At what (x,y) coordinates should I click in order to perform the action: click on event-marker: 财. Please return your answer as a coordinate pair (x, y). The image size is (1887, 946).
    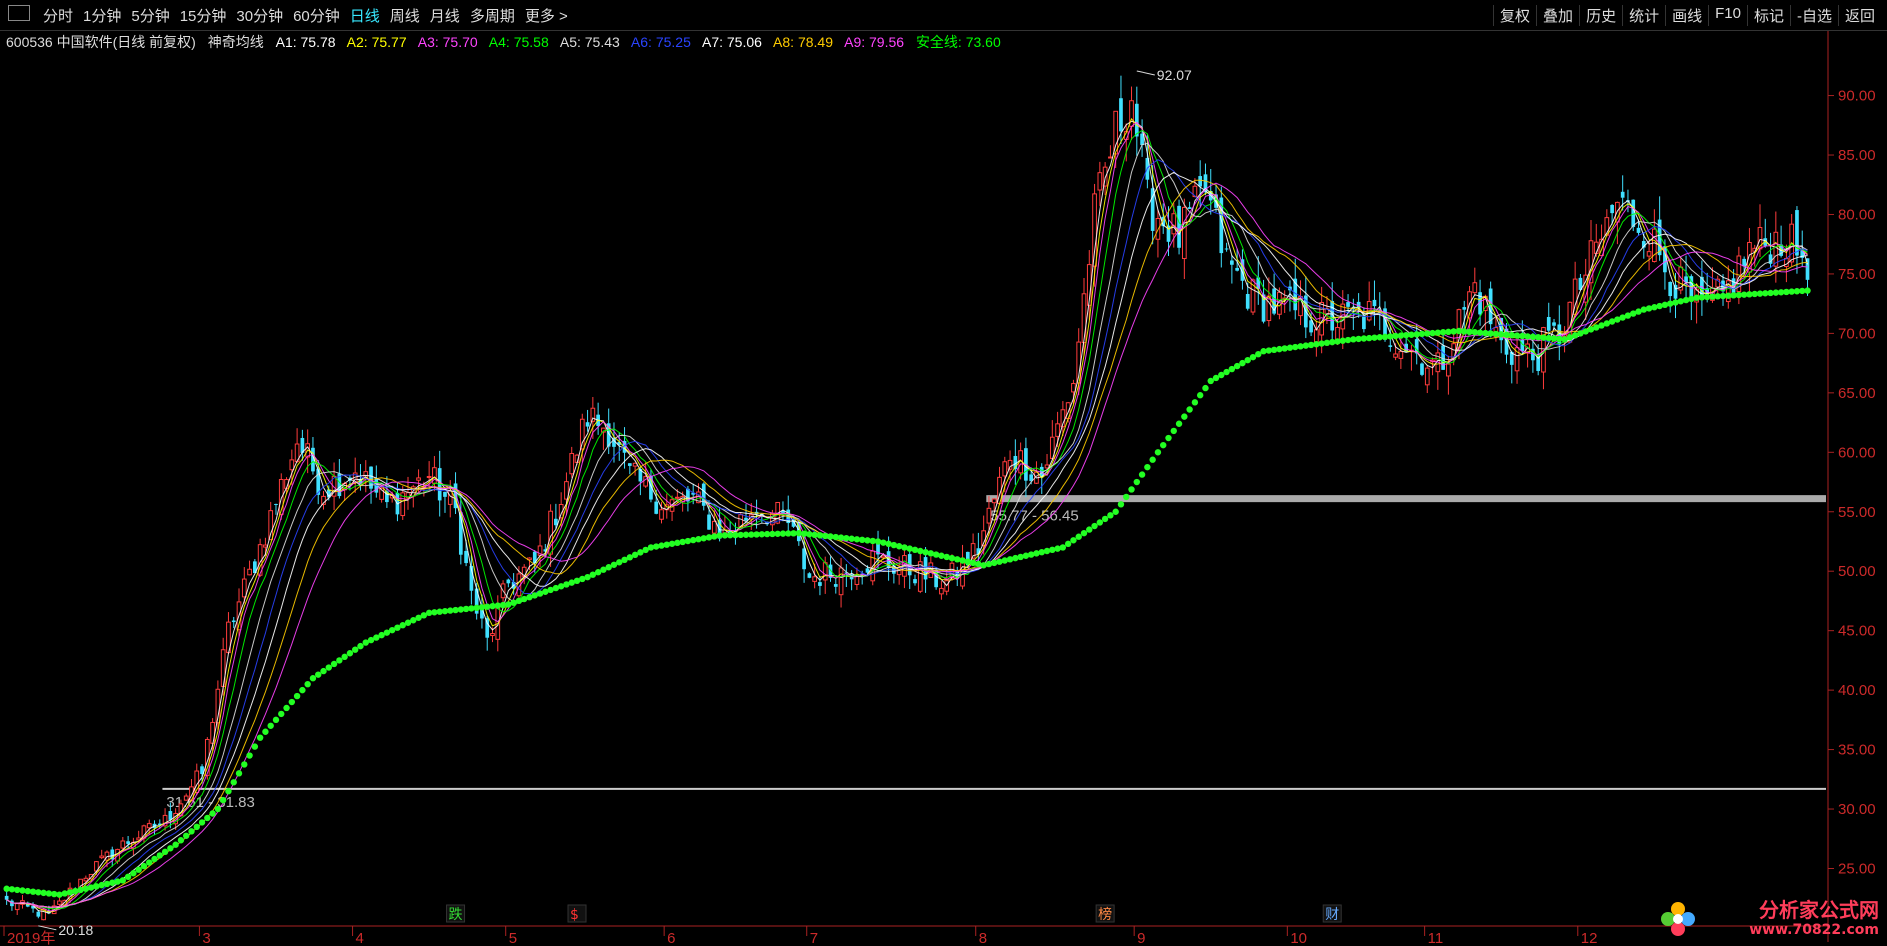
    Looking at the image, I should click on (1332, 915).